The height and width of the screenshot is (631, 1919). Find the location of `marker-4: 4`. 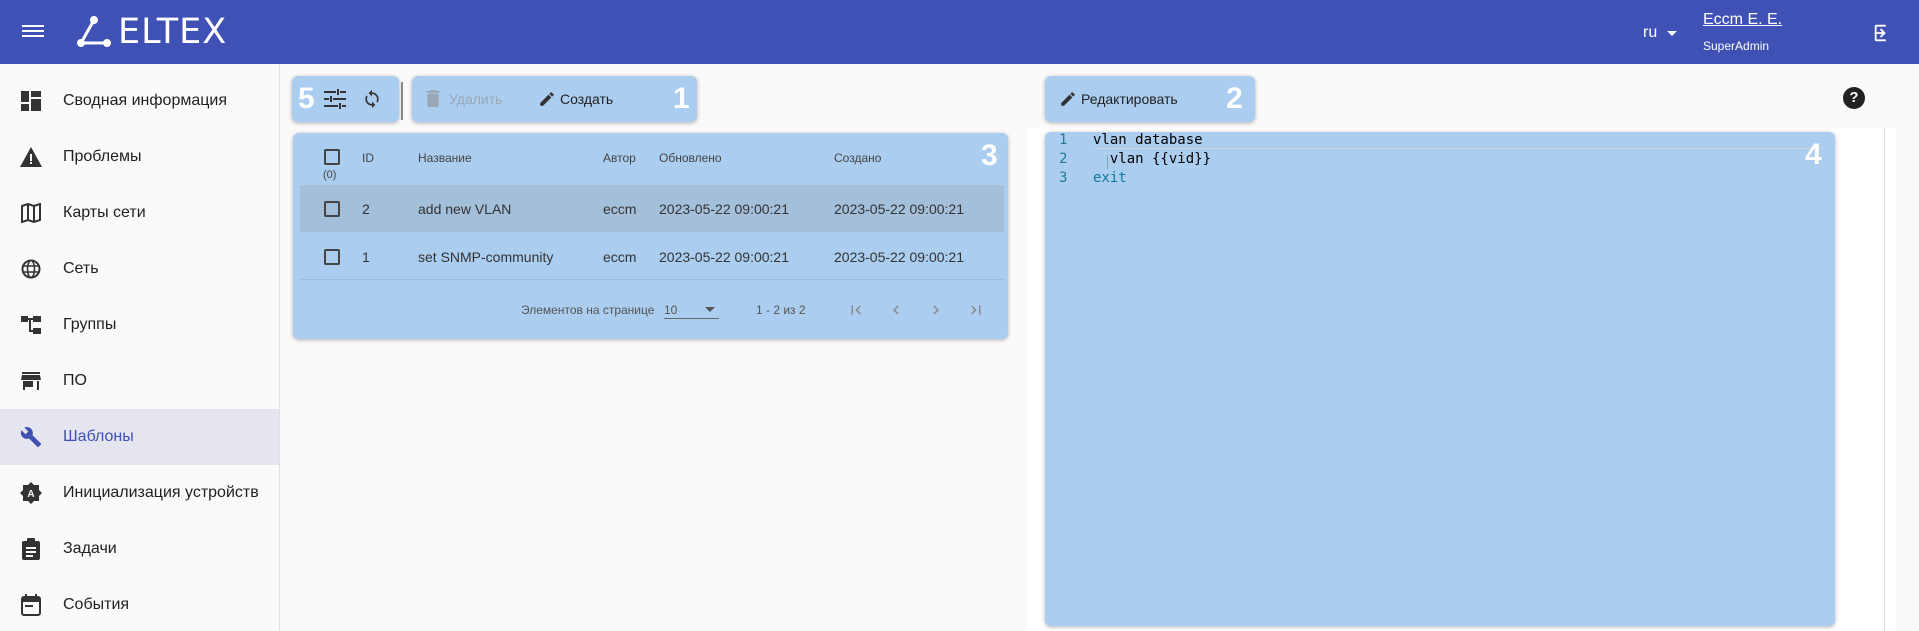

marker-4: 4 is located at coordinates (1813, 154).